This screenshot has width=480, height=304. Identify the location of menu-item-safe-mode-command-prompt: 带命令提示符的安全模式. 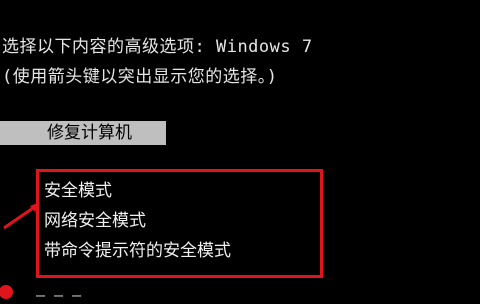
(137, 251).